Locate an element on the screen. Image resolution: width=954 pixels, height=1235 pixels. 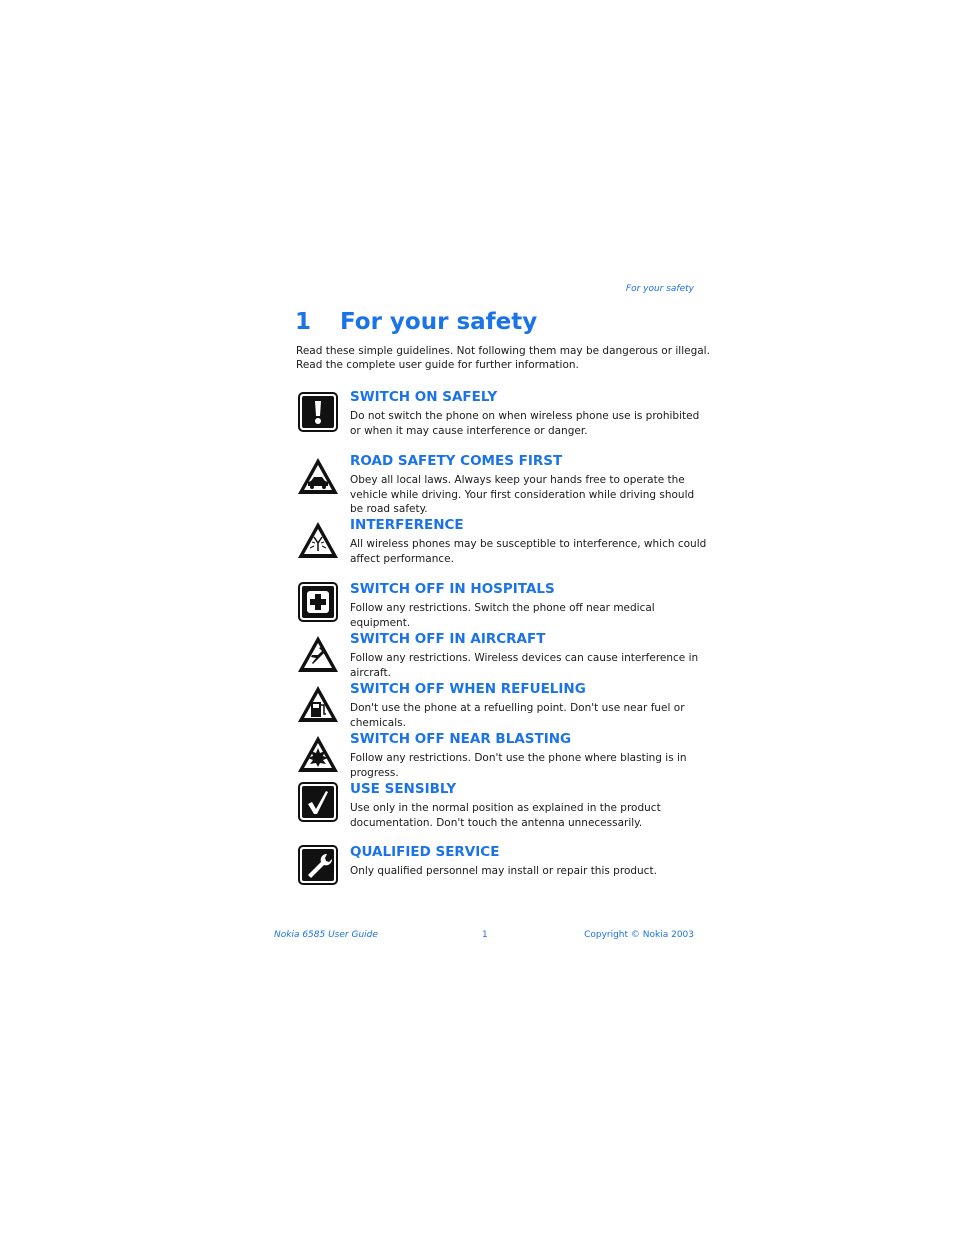
fuel-pump-warning-icon is located at coordinates (318, 704).